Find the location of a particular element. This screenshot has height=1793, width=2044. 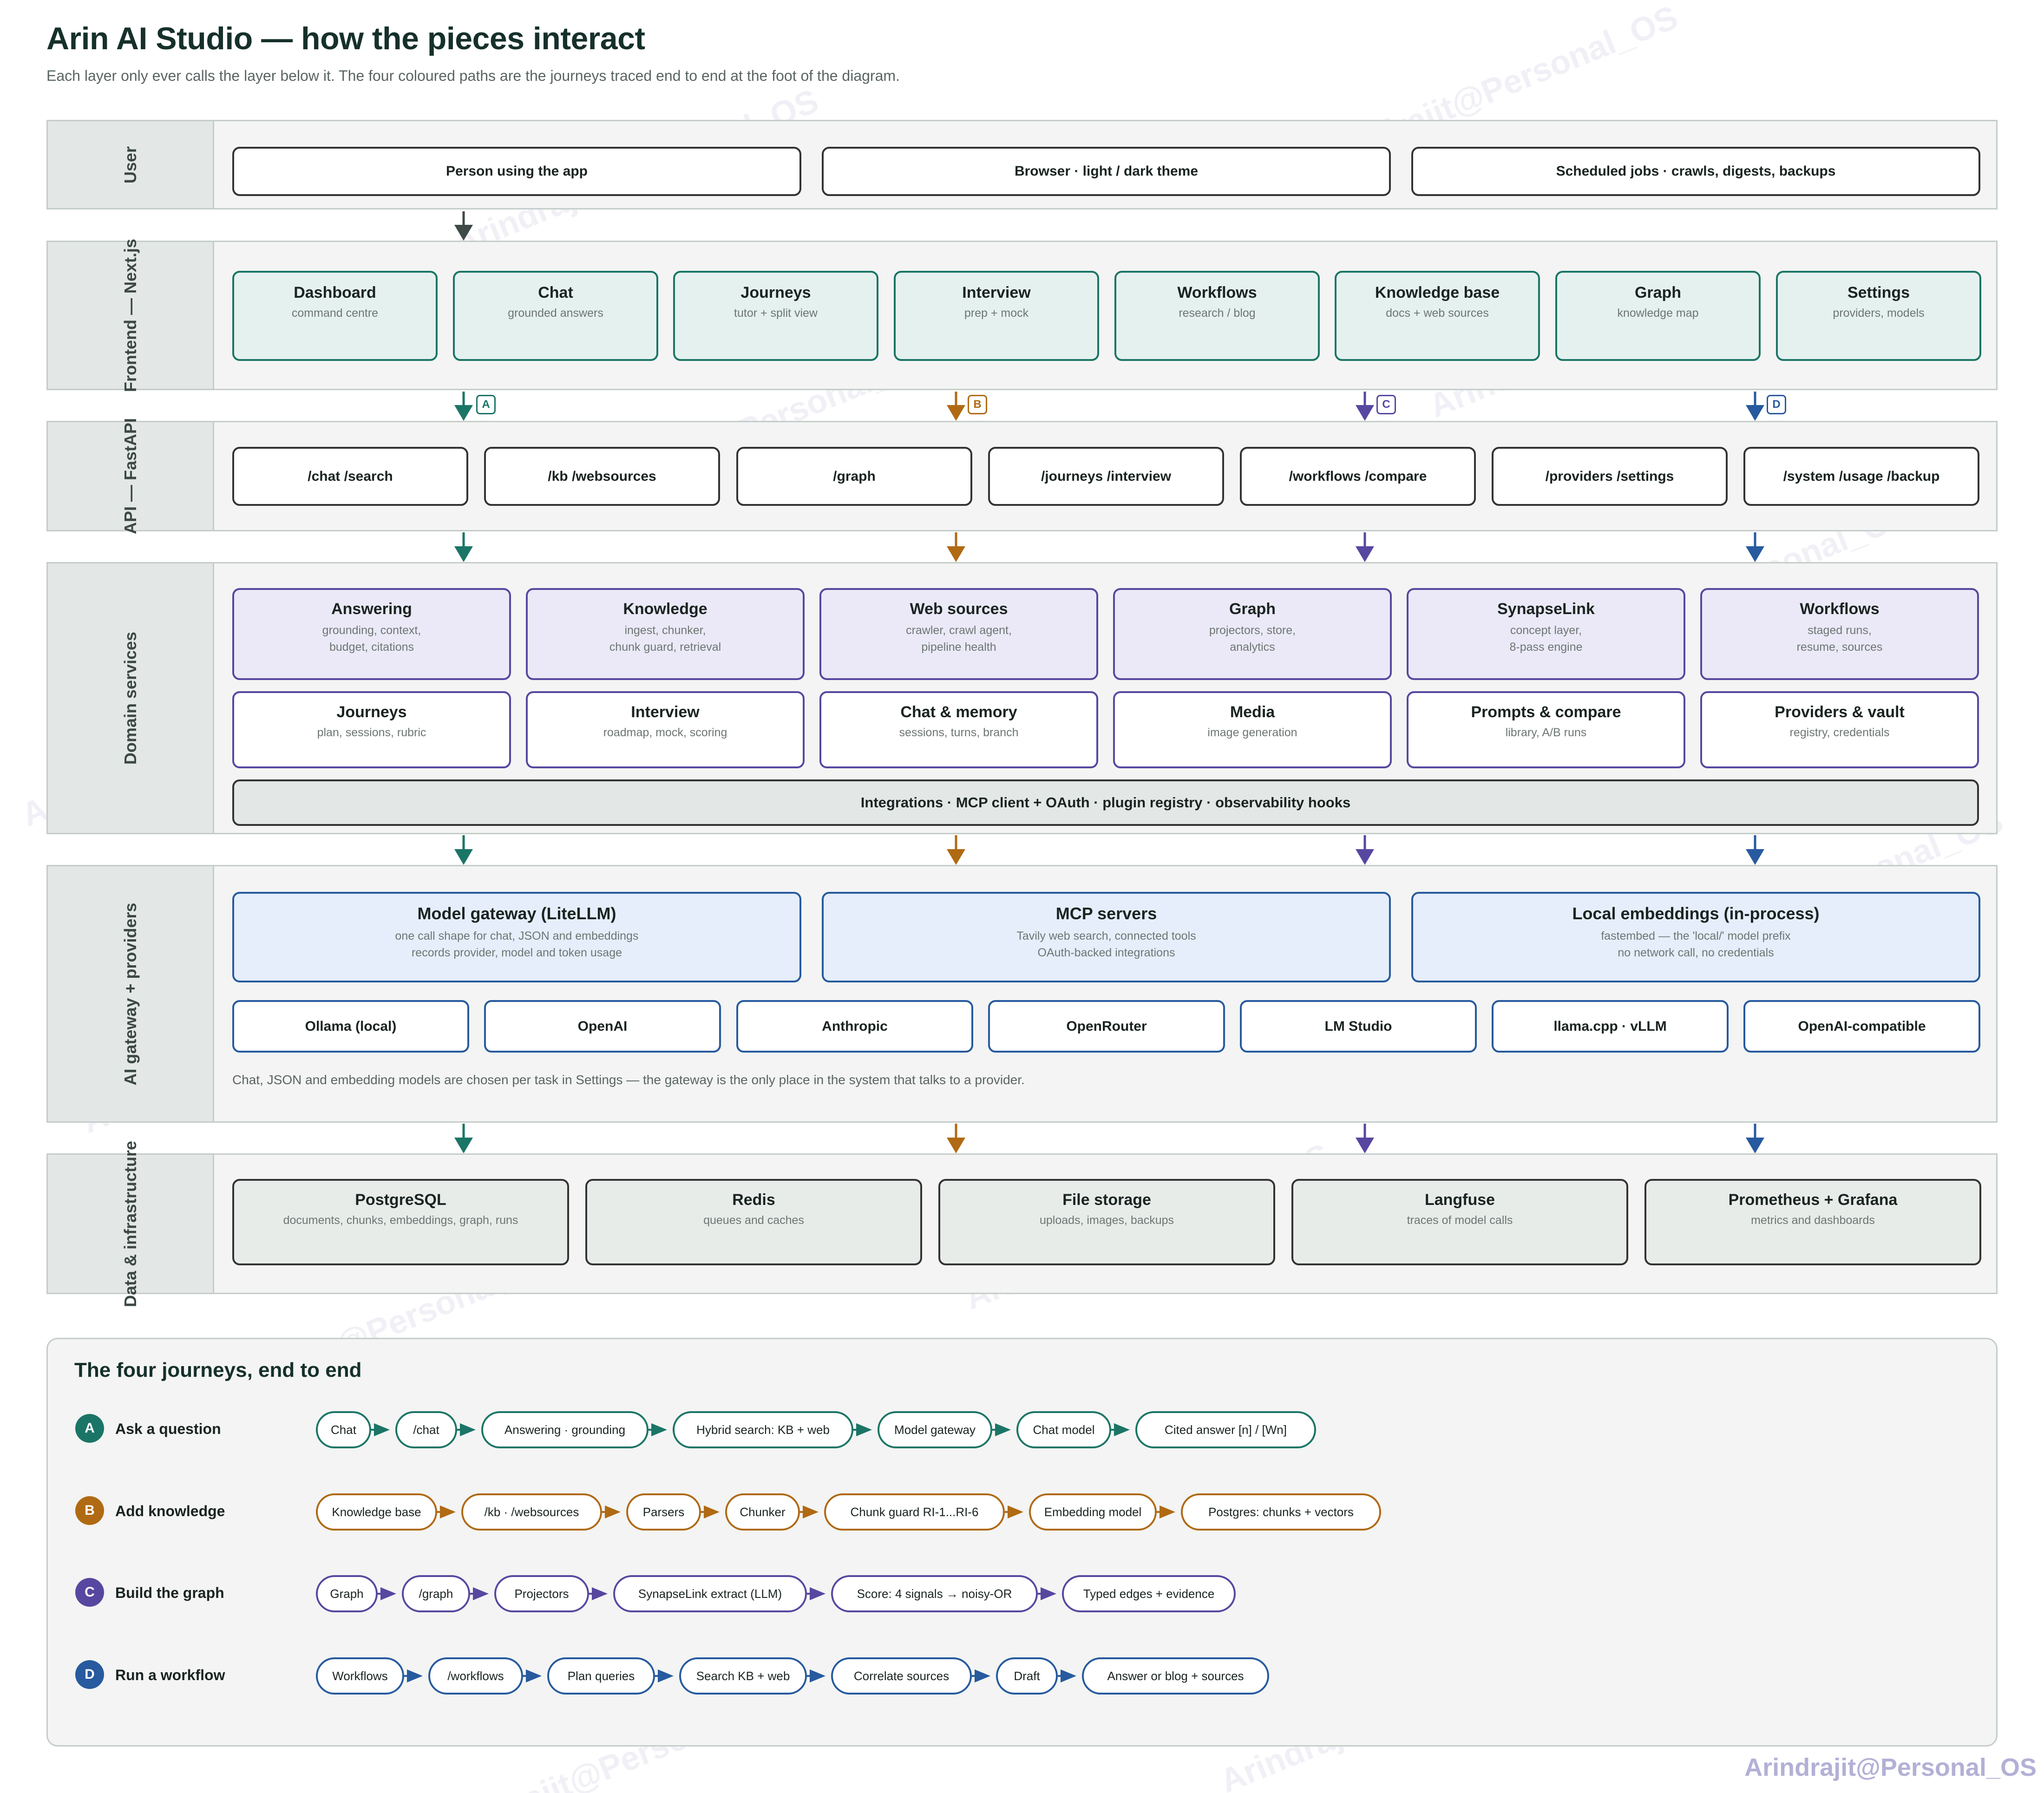

journey-step: Chunker is located at coordinates (762, 1512).